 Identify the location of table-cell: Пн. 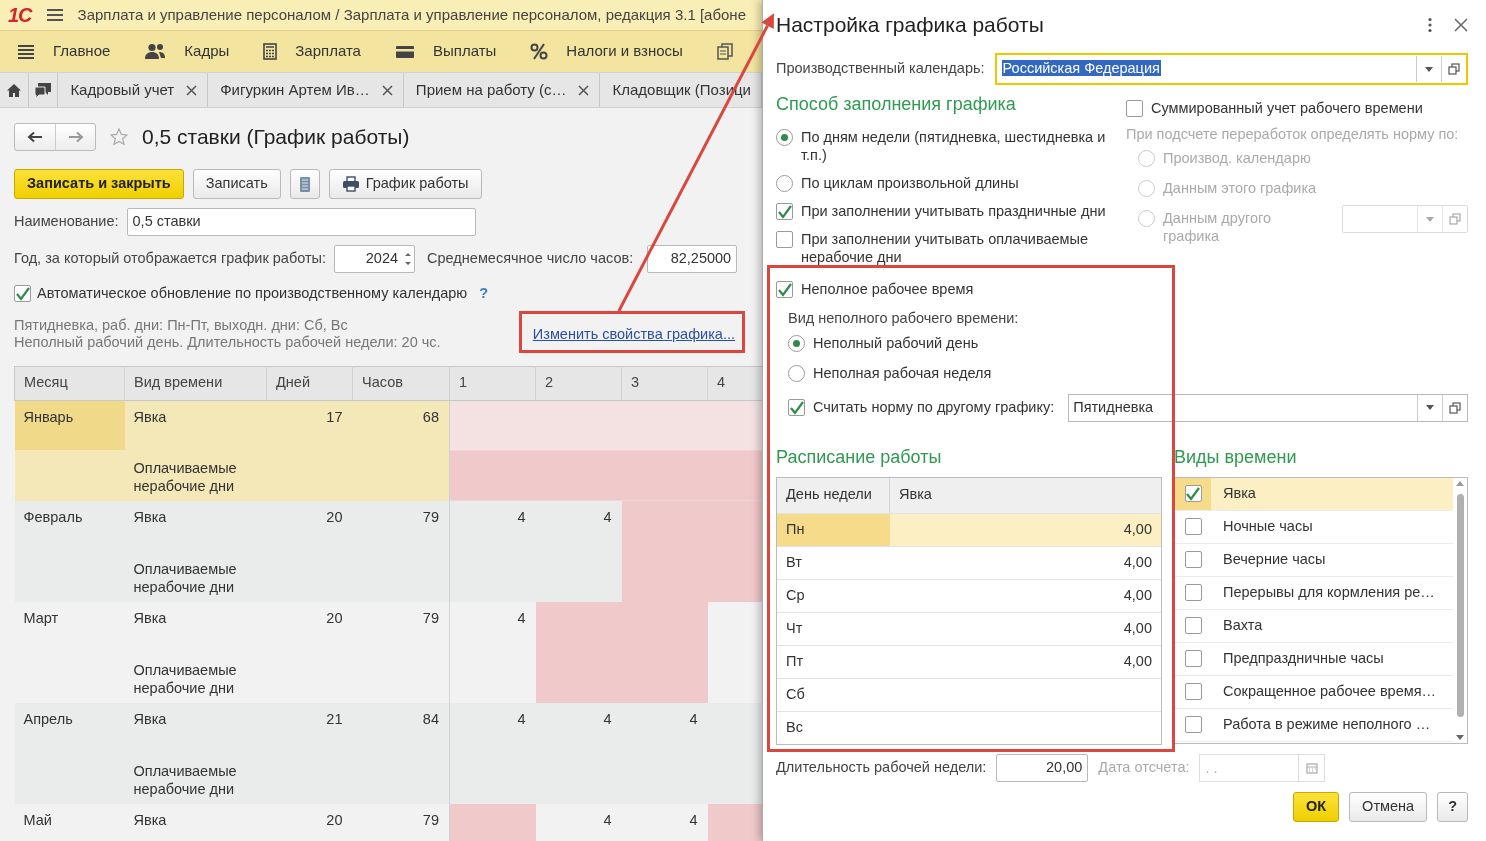
(833, 529).